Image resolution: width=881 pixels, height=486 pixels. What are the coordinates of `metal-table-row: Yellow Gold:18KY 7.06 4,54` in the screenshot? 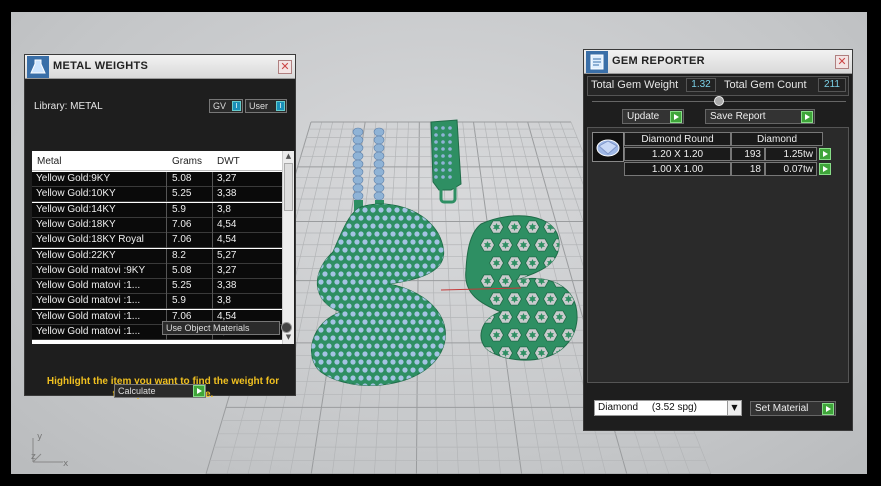 It's located at (157, 225).